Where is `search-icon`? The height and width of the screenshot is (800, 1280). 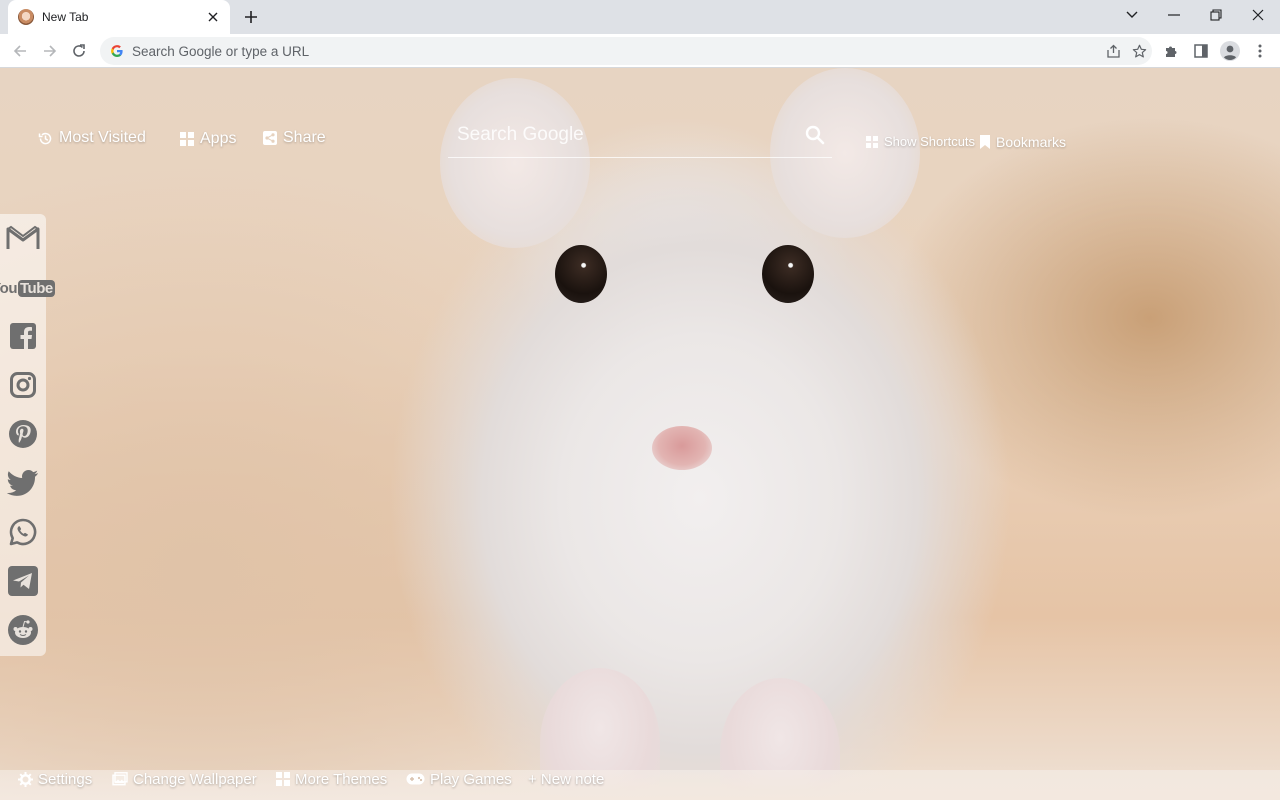 search-icon is located at coordinates (815, 135).